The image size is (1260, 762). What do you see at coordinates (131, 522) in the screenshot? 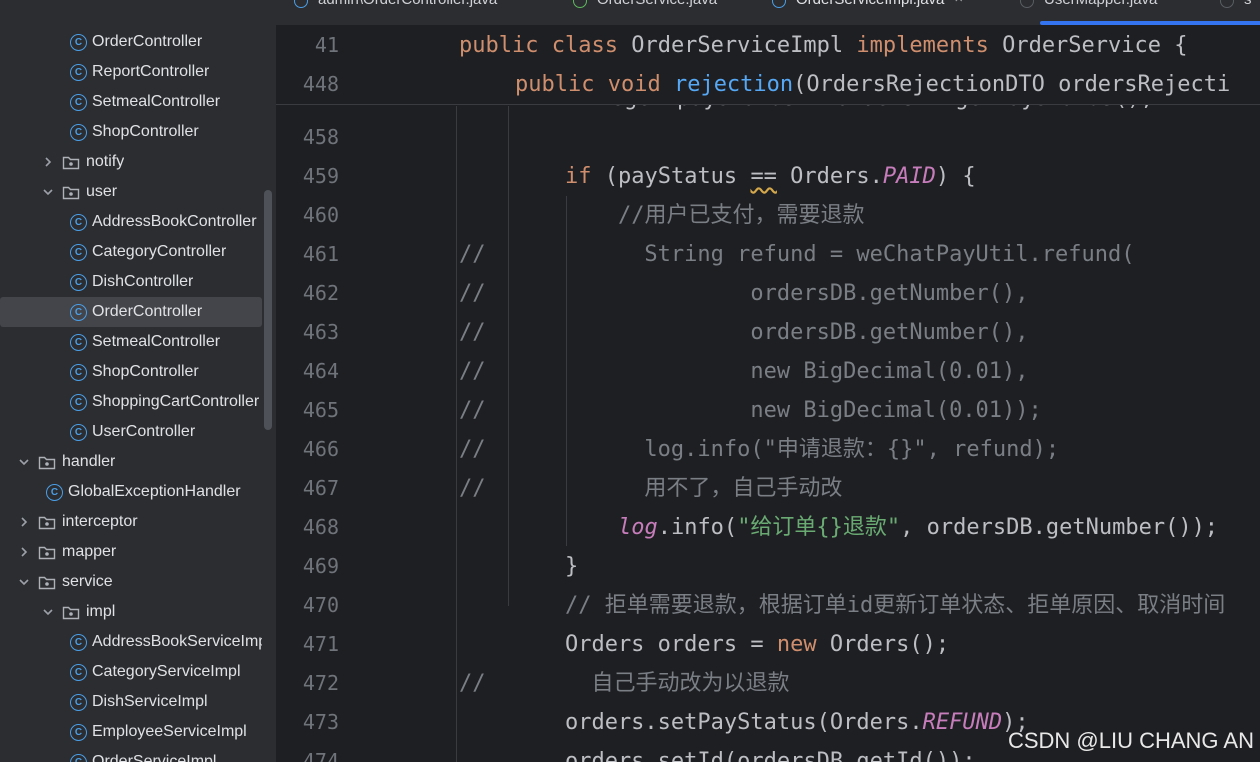
I see `tree-folder: interceptor` at bounding box center [131, 522].